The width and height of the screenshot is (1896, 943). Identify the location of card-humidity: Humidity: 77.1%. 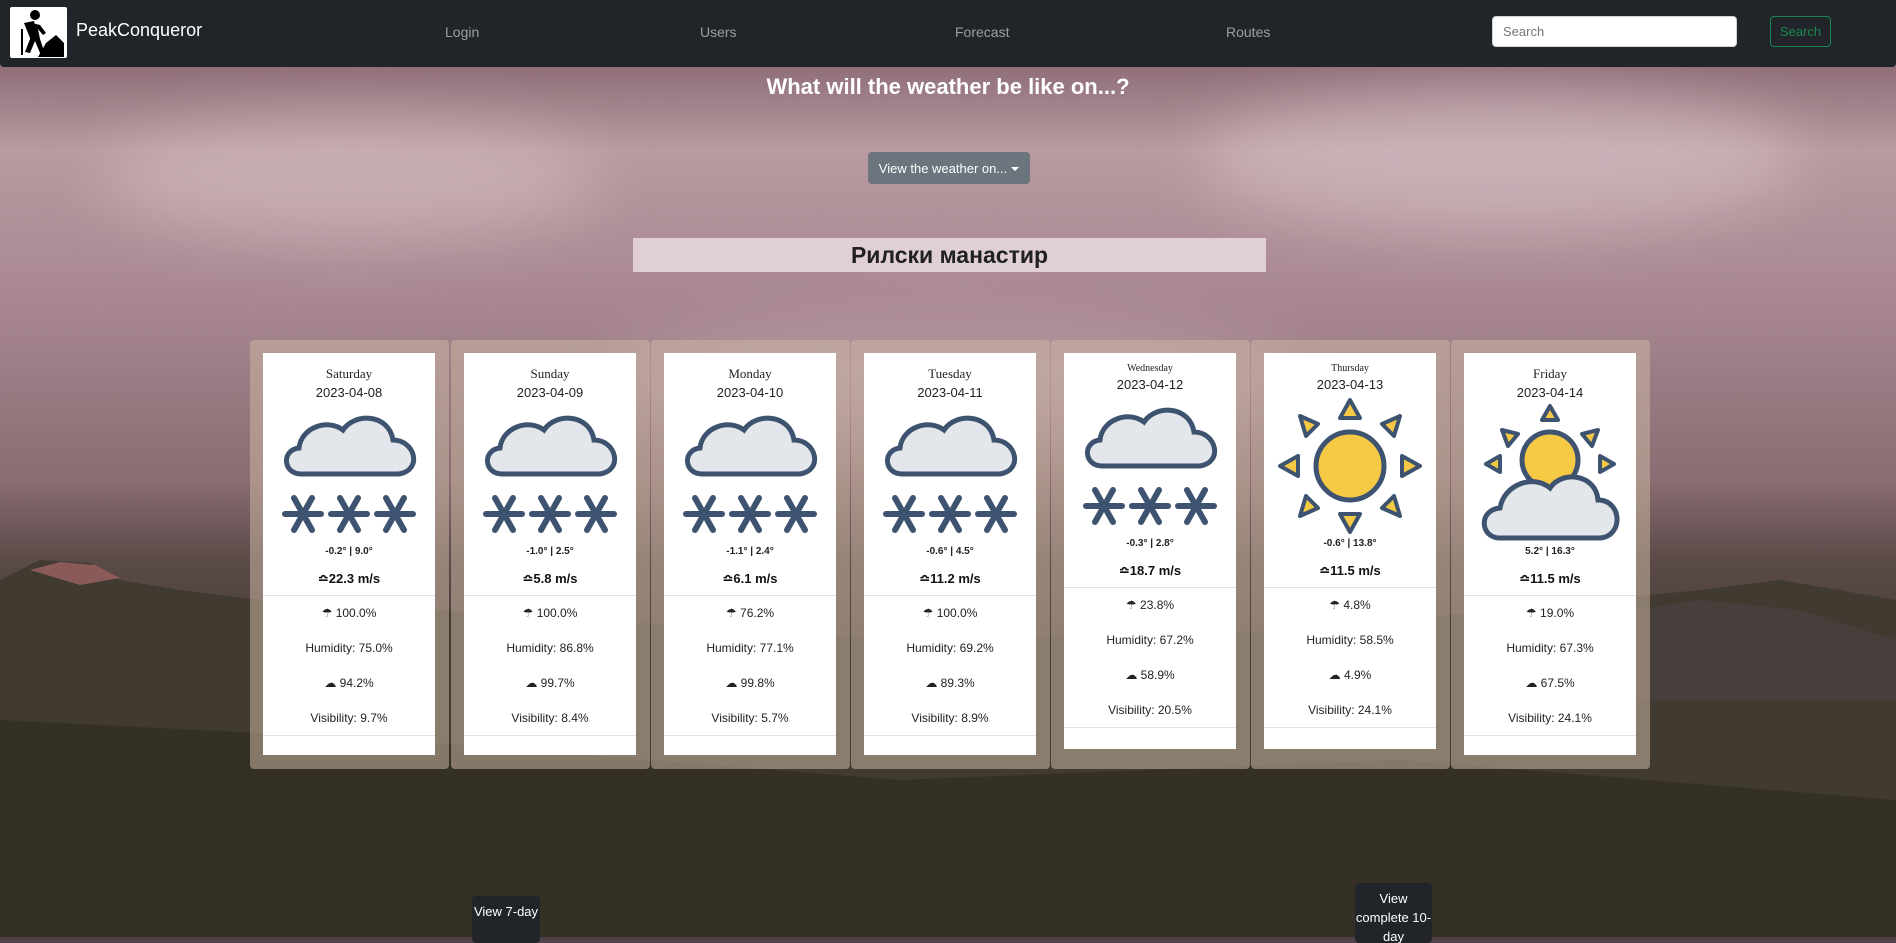
(750, 648).